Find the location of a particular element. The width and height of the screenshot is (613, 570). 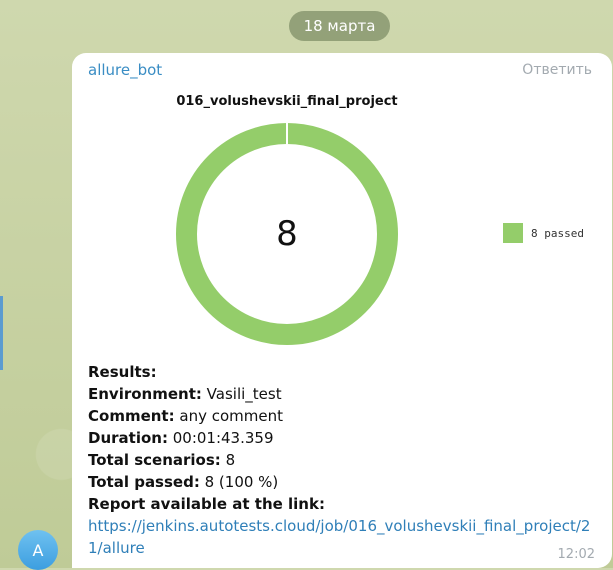

duration-value: 00:01:43.359 is located at coordinates (223, 438).